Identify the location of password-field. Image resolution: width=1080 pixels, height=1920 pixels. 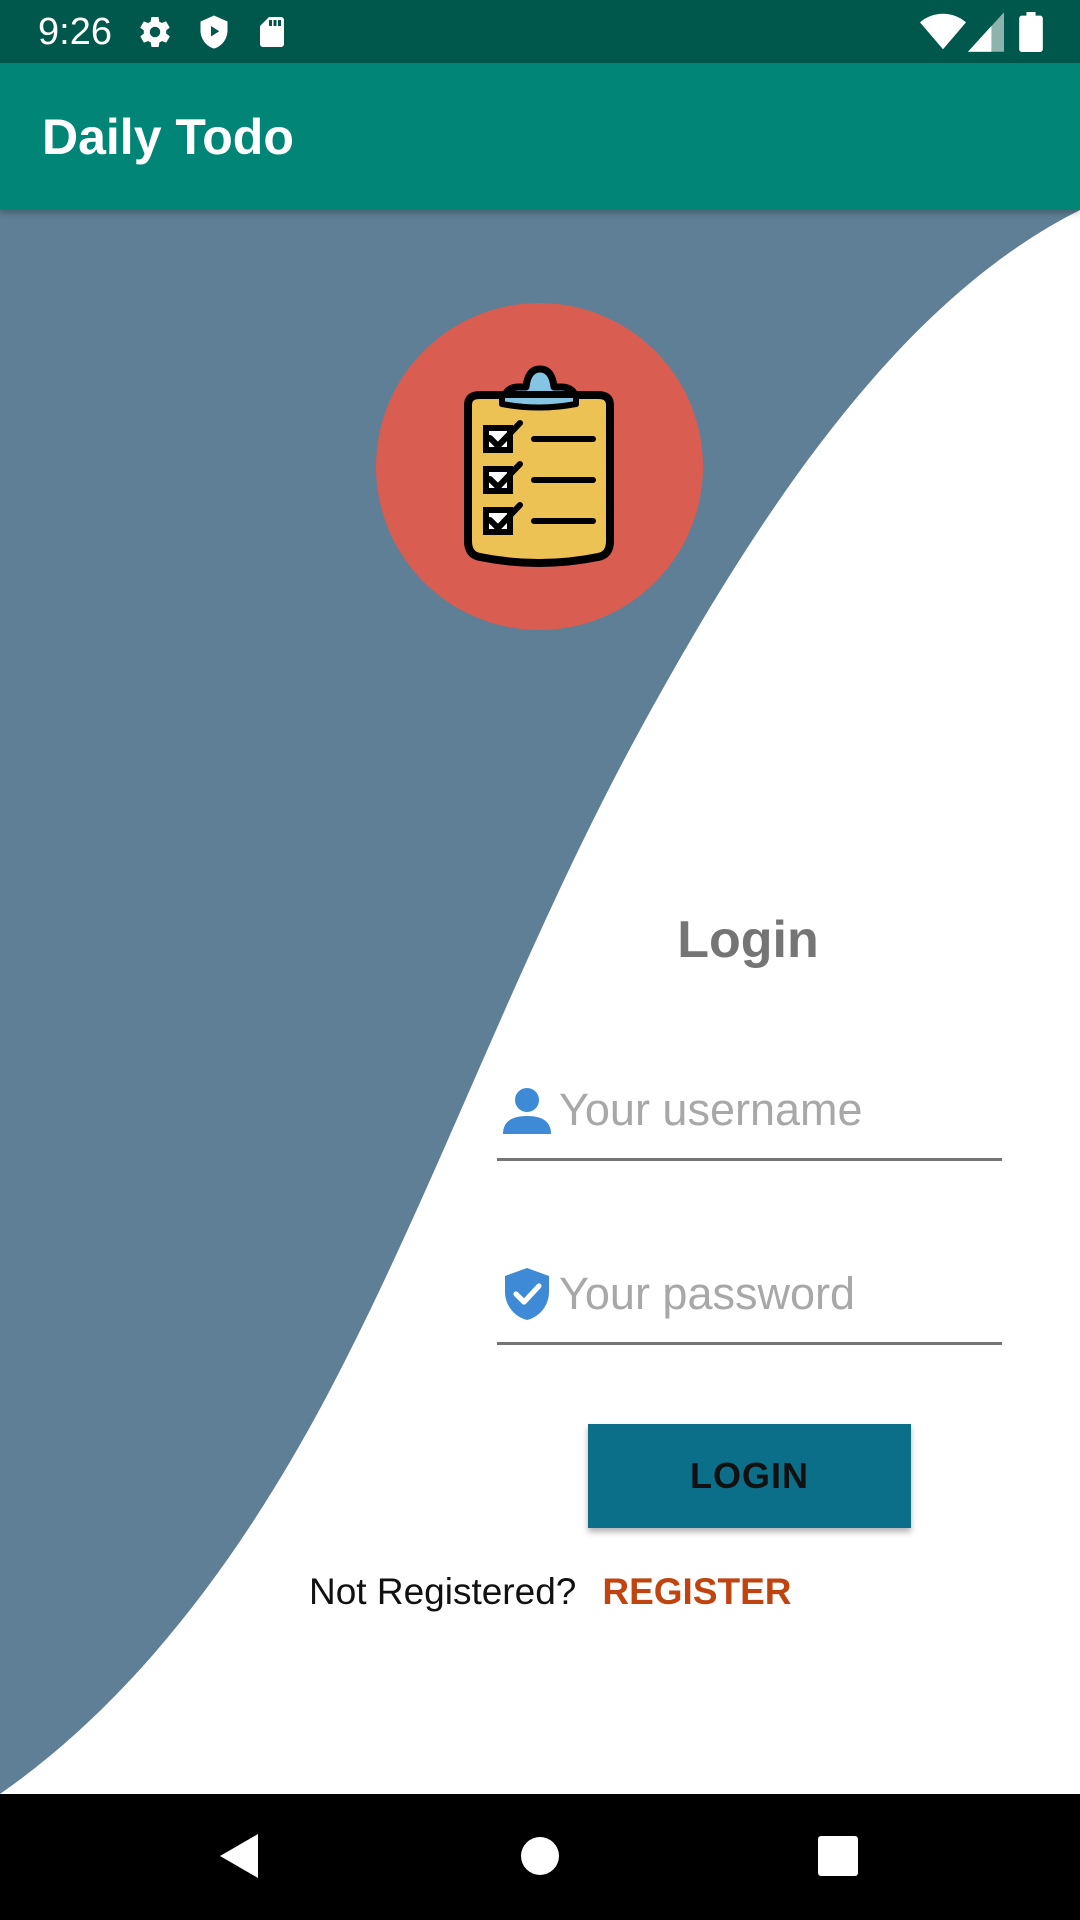
(749, 1299).